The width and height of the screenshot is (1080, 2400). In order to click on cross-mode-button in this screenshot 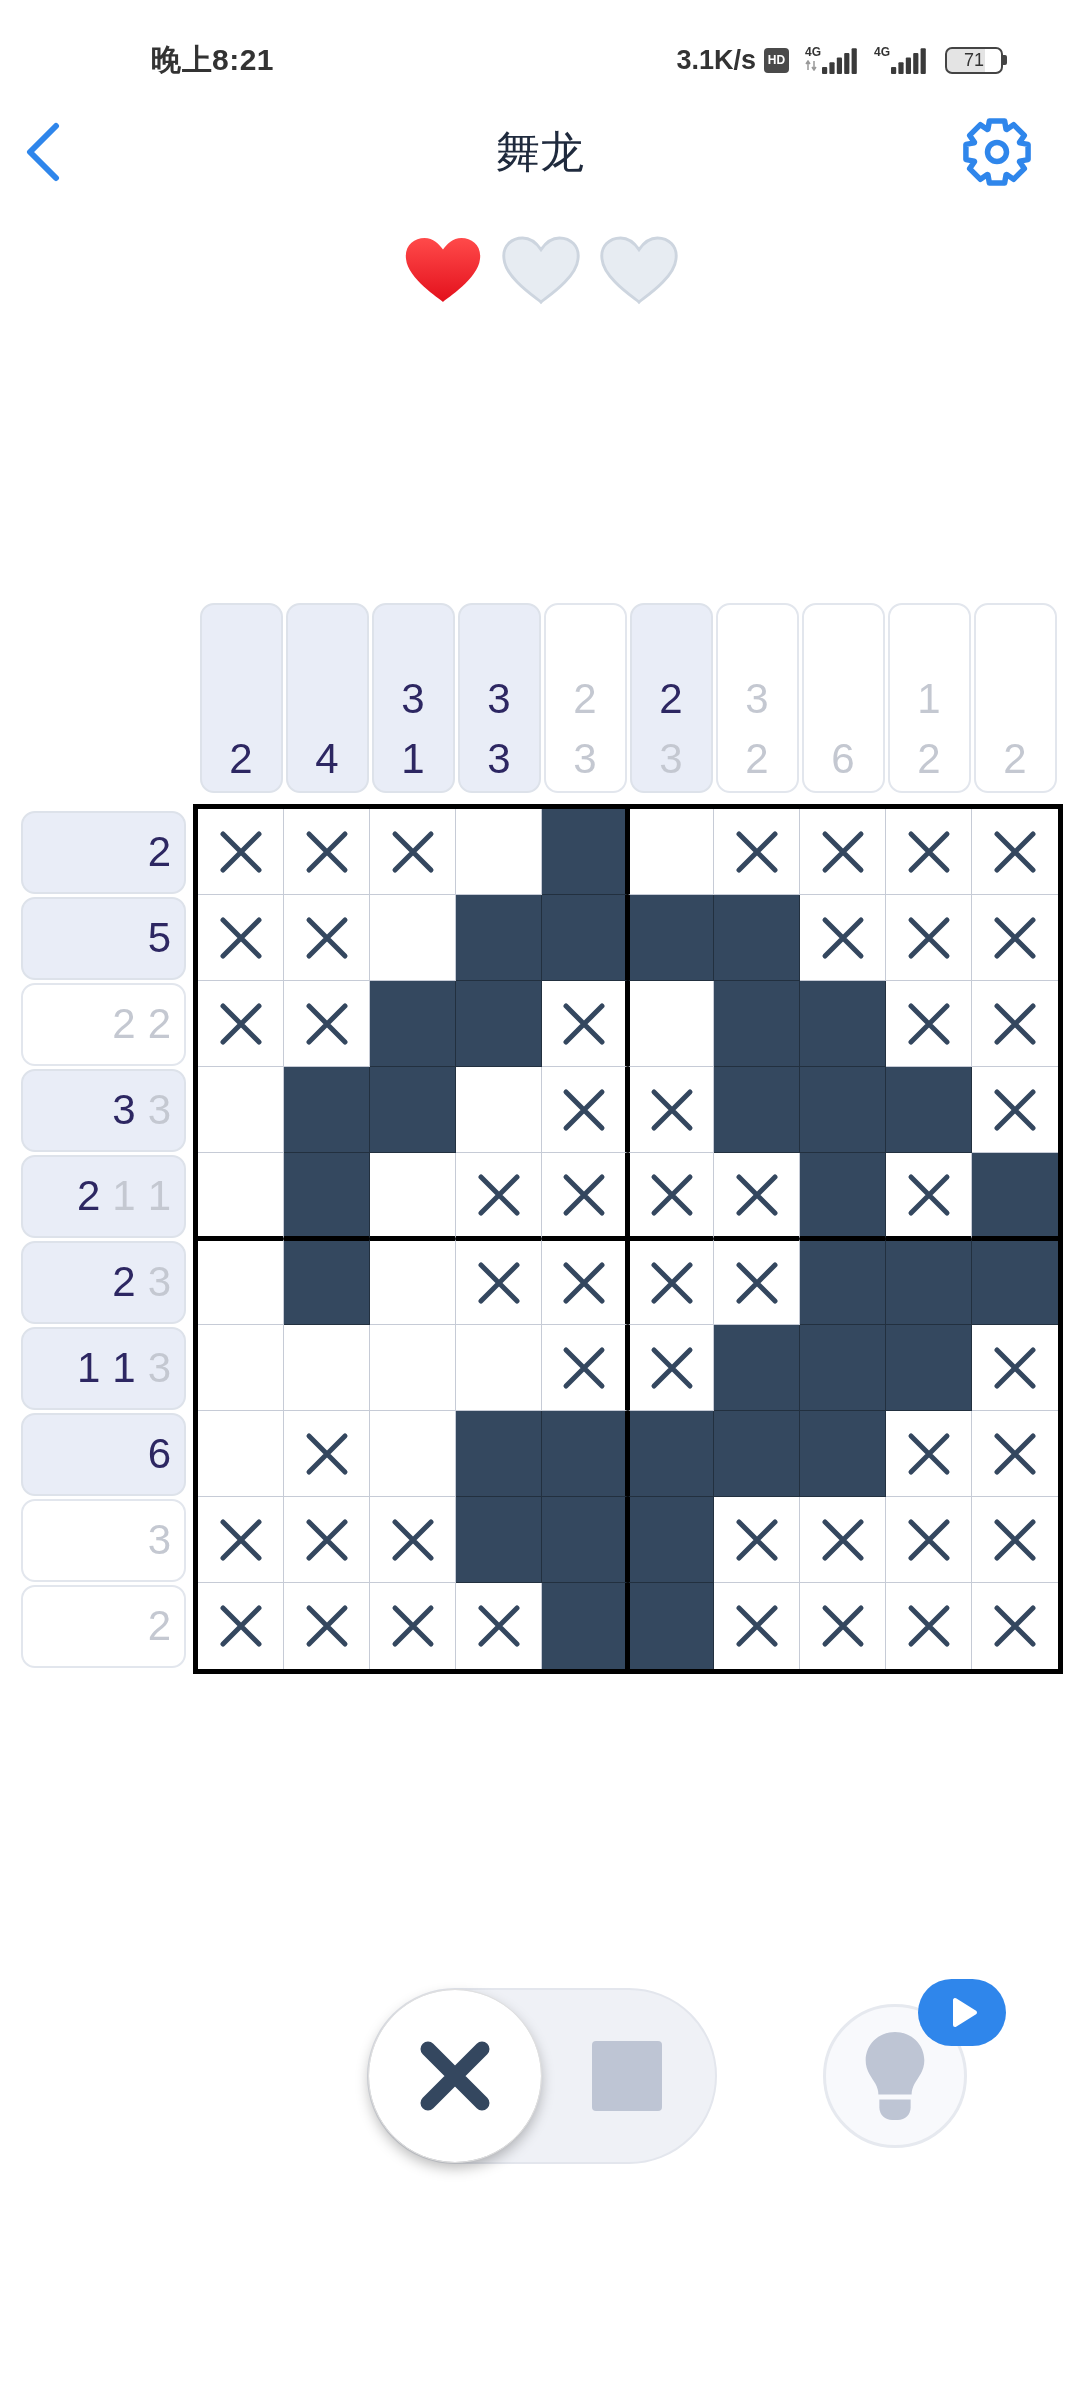, I will do `click(455, 2076)`.